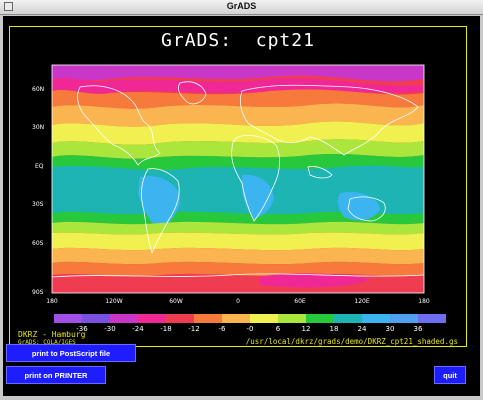 The height and width of the screenshot is (400, 483). What do you see at coordinates (38, 89) in the screenshot?
I see `lat-label: 60N` at bounding box center [38, 89].